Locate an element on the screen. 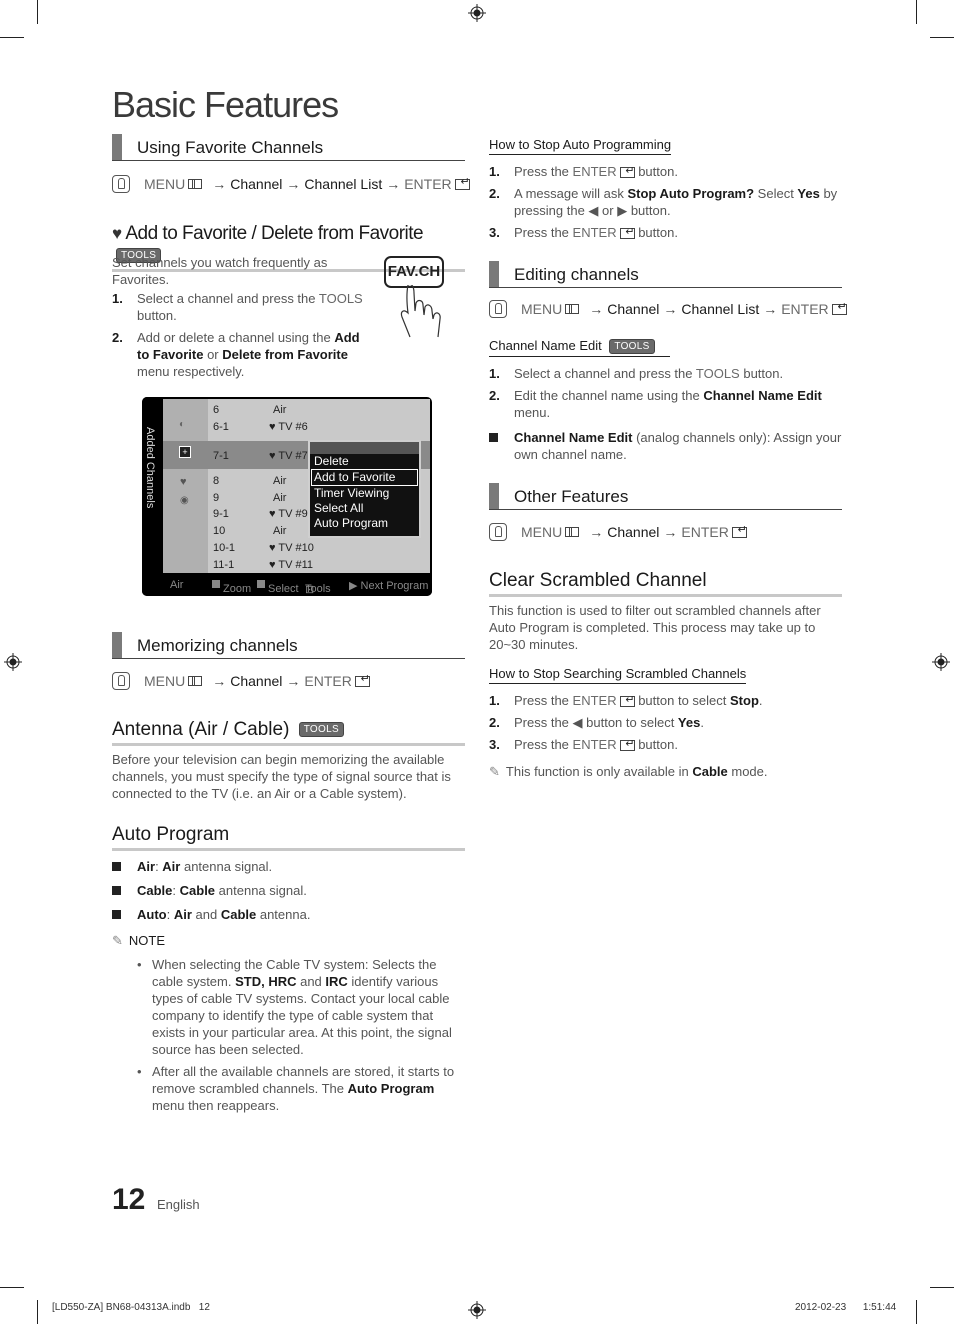  fav-ch-button-illustration: FAV.CH is located at coordinates (414, 272).